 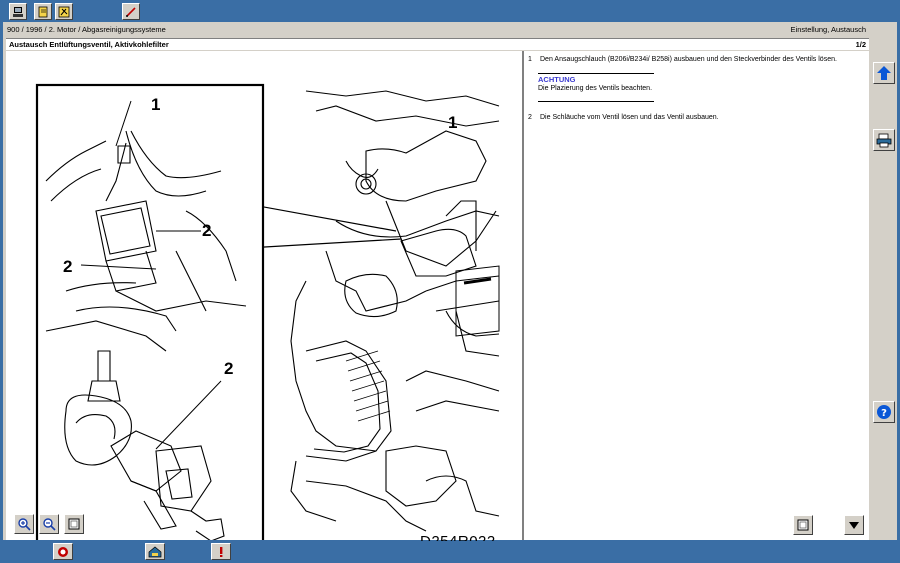 I want to click on computer-icon, so click(x=18, y=11).